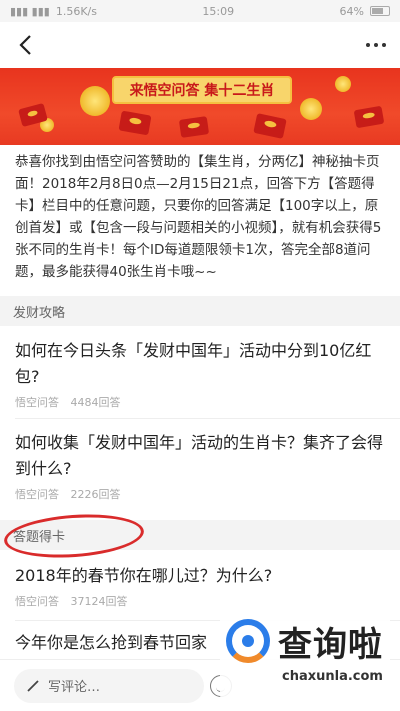 This screenshot has width=400, height=711. What do you see at coordinates (33, 685) in the screenshot?
I see `pencil-icon` at bounding box center [33, 685].